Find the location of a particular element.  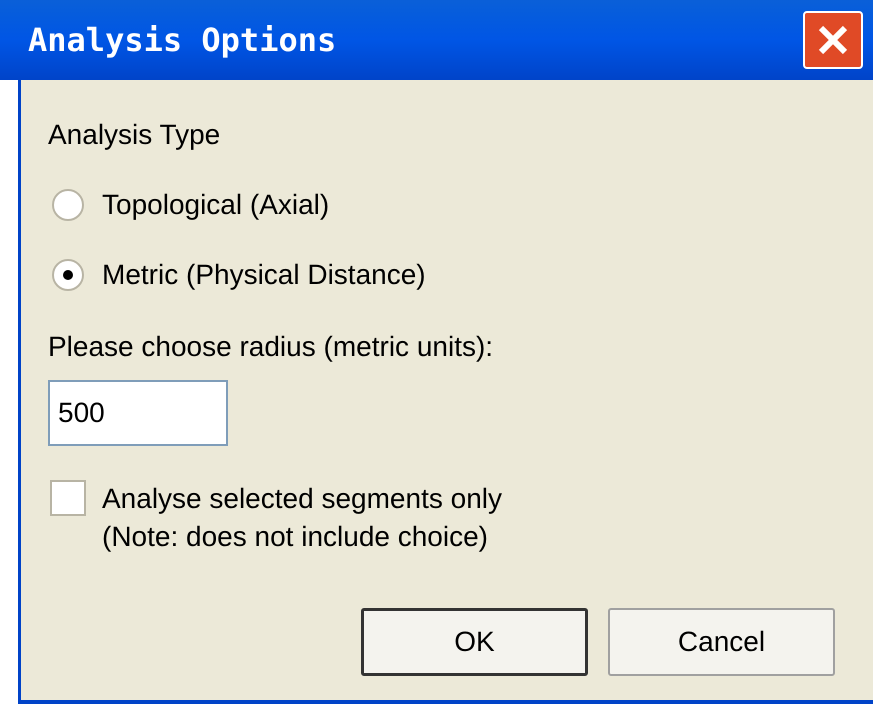

radio-label: Topological (Axial) is located at coordinates (216, 205).